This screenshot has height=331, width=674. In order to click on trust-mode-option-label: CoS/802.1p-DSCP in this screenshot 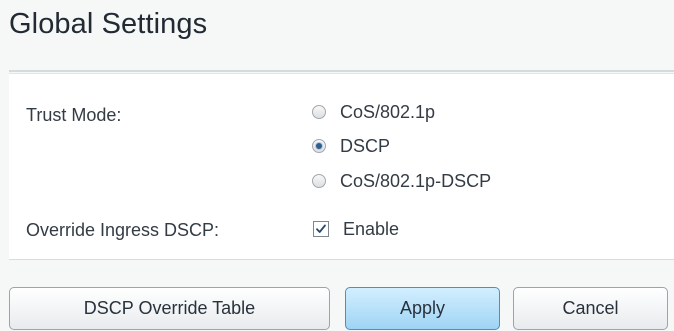, I will do `click(416, 180)`.